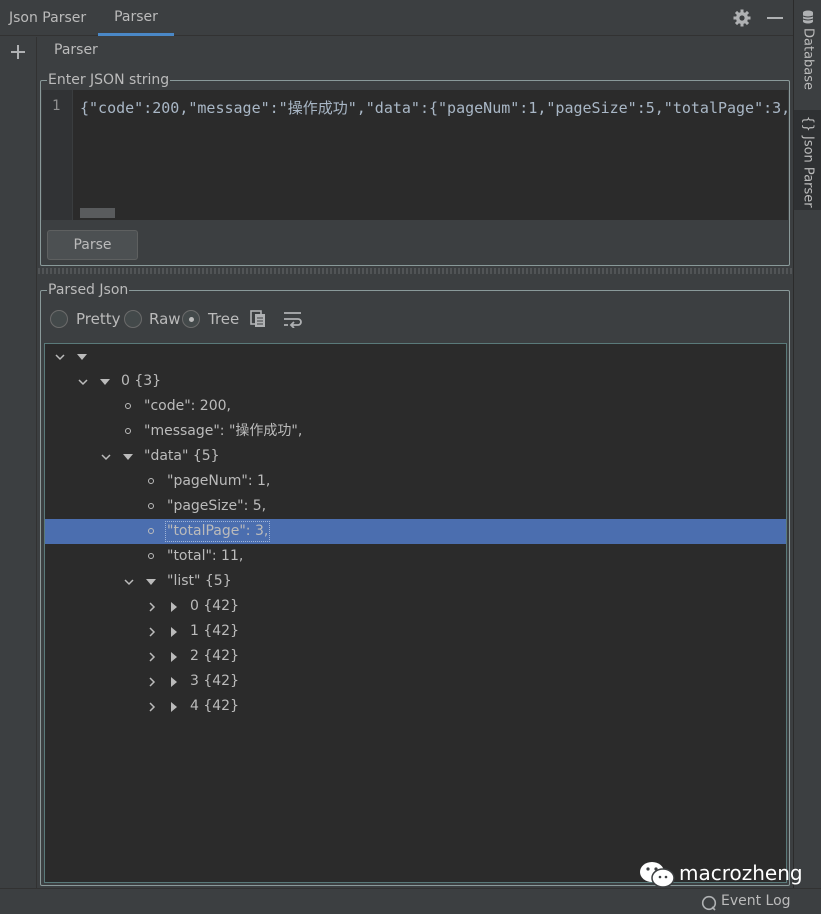 The height and width of the screenshot is (914, 821). I want to click on tree-node-label: 0 {42}, so click(214, 606).